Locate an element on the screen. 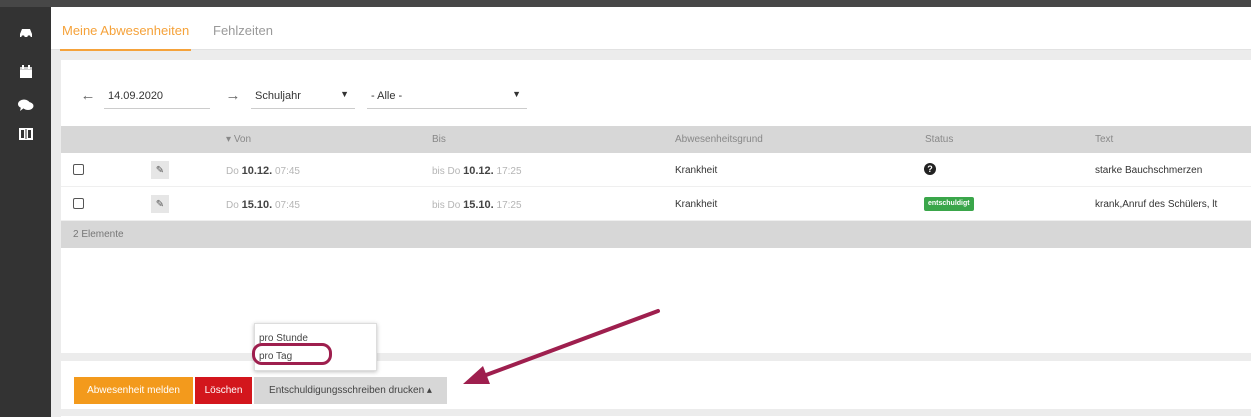  annotation-arrow-icon is located at coordinates (561, 346).